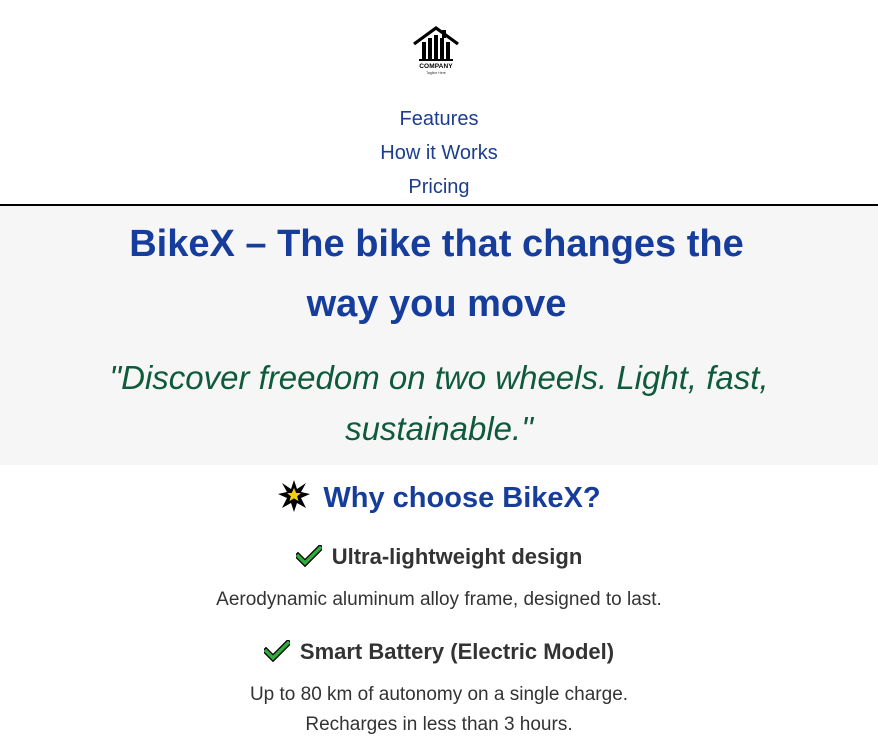 The width and height of the screenshot is (878, 752). What do you see at coordinates (294, 496) in the screenshot?
I see `glowing-star-icon` at bounding box center [294, 496].